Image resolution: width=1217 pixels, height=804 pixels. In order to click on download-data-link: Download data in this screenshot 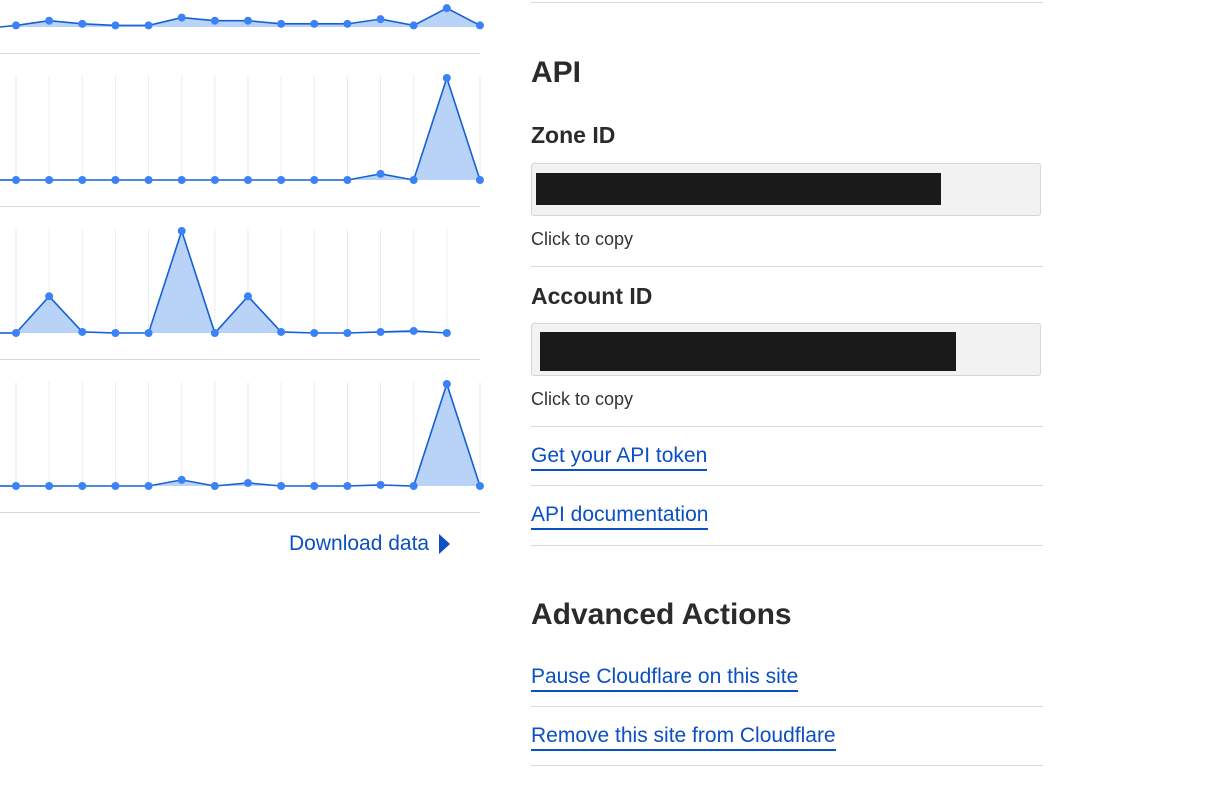, I will do `click(370, 544)`.